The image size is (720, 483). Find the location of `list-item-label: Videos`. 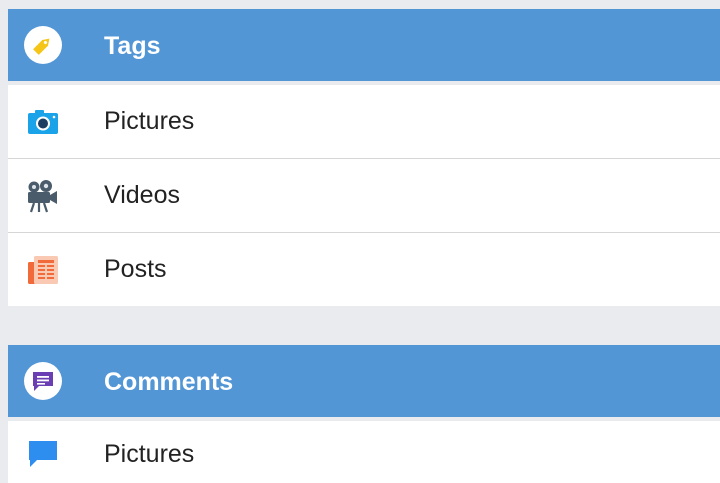

list-item-label: Videos is located at coordinates (142, 195).